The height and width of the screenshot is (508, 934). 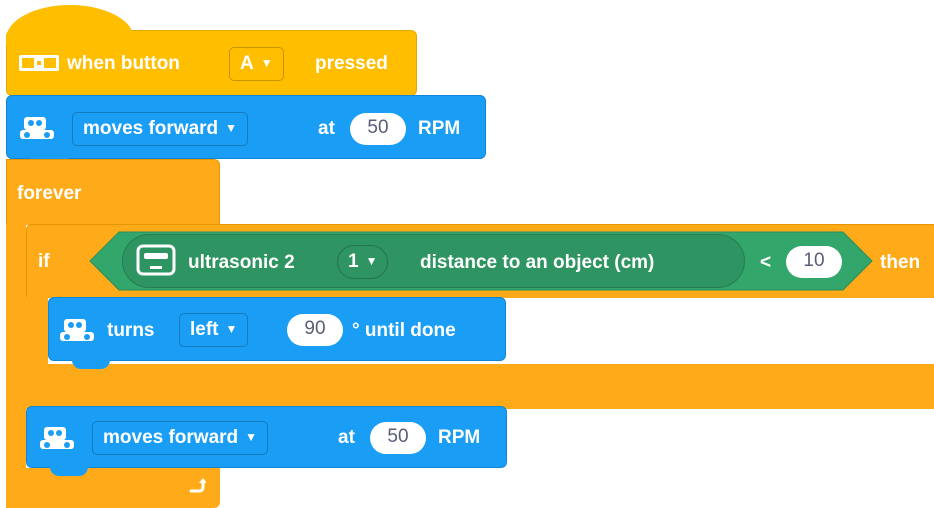 I want to click on move-direction-dropdown-1: moves forward ▼, so click(x=160, y=129).